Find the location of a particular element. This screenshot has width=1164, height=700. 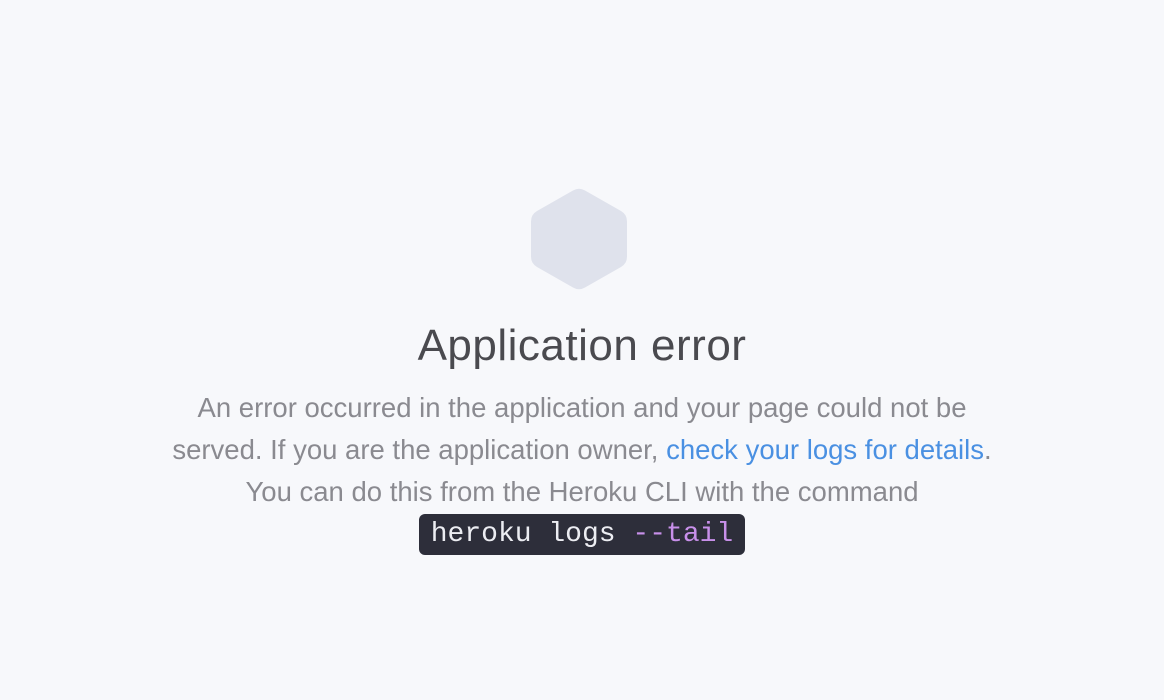

command-flag: --tail is located at coordinates (683, 534).